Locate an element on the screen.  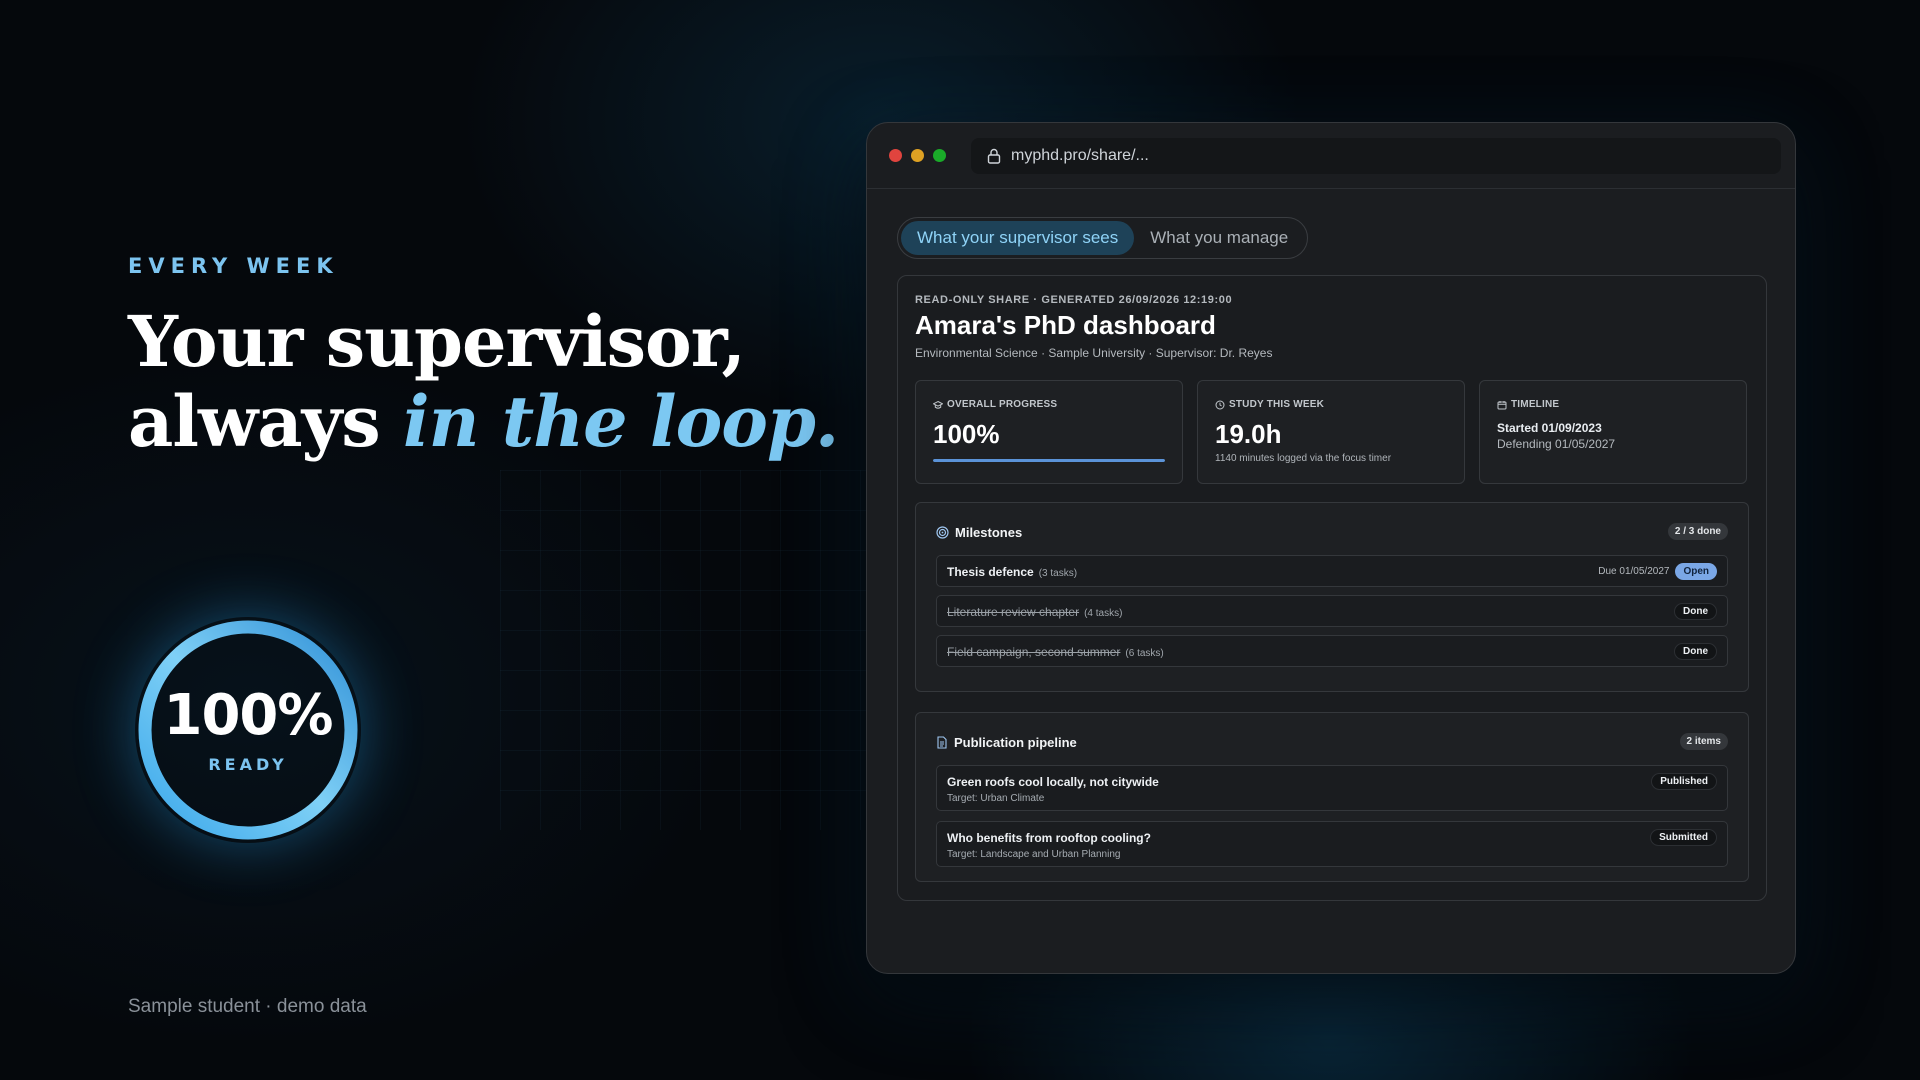
publications-header: Publication pipeline is located at coordinates (1006, 742).